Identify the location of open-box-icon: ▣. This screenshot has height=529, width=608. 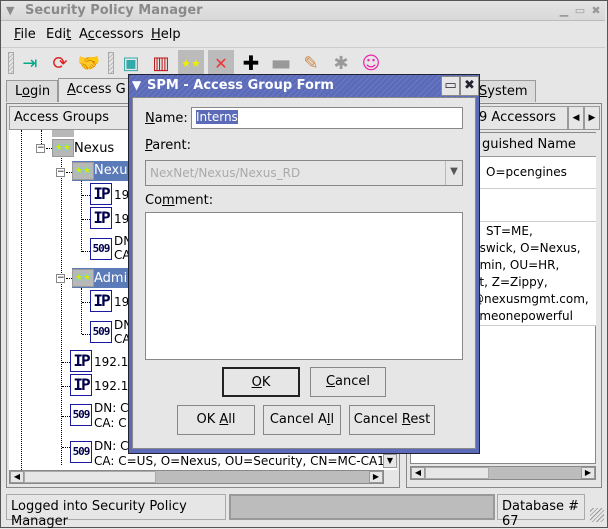
(131, 63).